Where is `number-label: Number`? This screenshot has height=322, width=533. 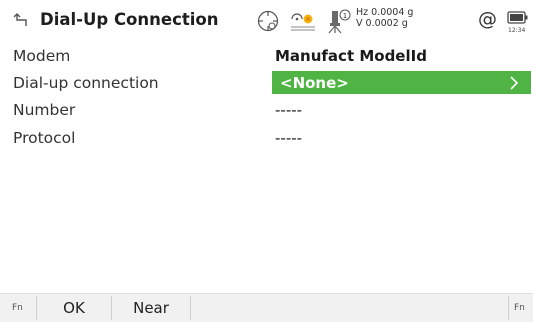 number-label: Number is located at coordinates (44, 110).